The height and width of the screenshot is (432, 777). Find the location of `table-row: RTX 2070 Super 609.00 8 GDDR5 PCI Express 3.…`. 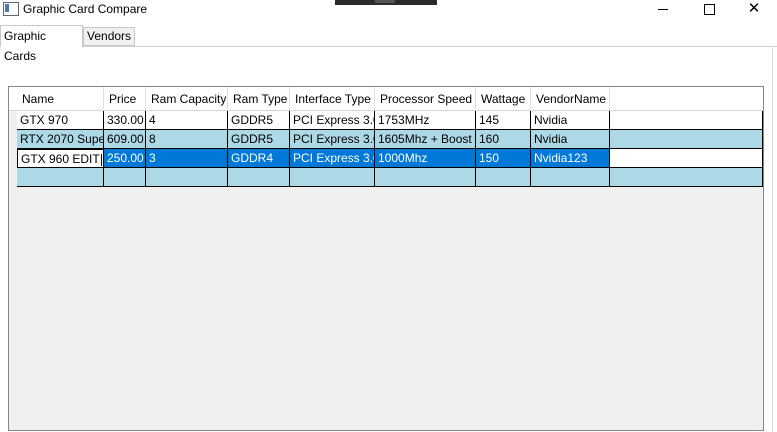

table-row: RTX 2070 Super 609.00 8 GDDR5 PCI Express 3.… is located at coordinates (386, 139).